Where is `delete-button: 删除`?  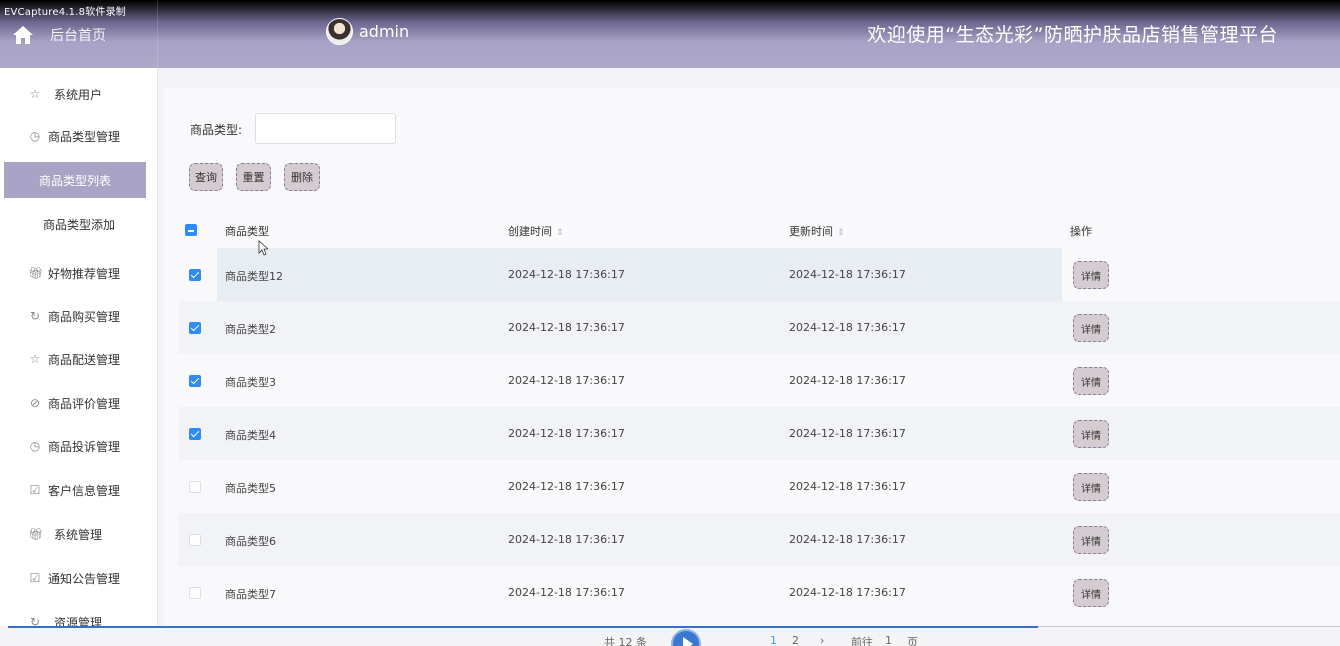 delete-button: 删除 is located at coordinates (302, 177).